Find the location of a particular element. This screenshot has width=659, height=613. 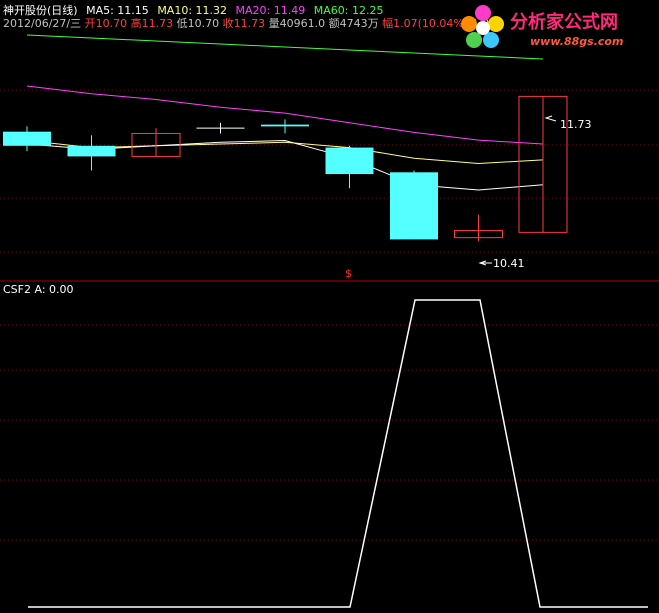

flower-logo-icon is located at coordinates (482, 26).